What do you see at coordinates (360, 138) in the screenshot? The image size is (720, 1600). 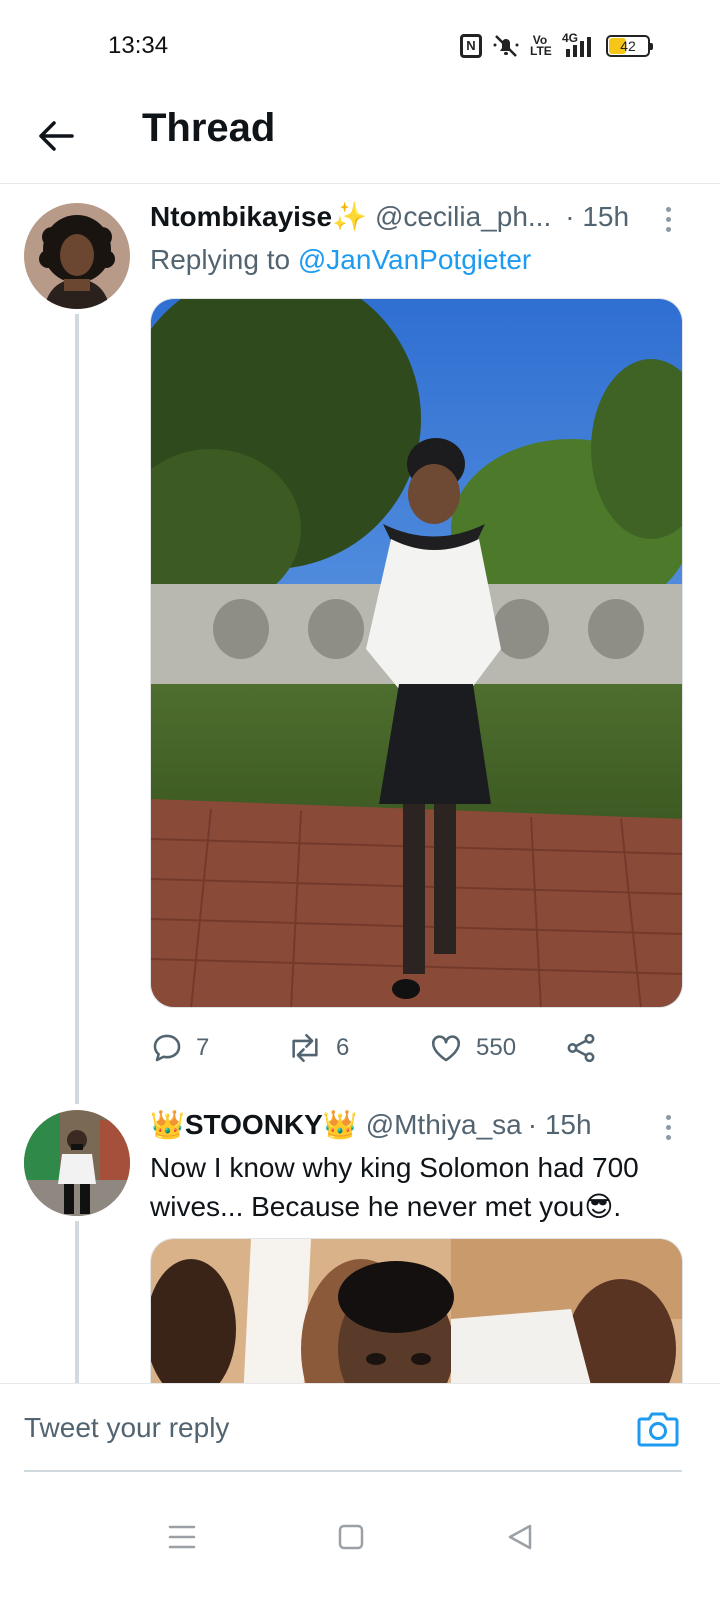 I see `thread-header: Thread` at bounding box center [360, 138].